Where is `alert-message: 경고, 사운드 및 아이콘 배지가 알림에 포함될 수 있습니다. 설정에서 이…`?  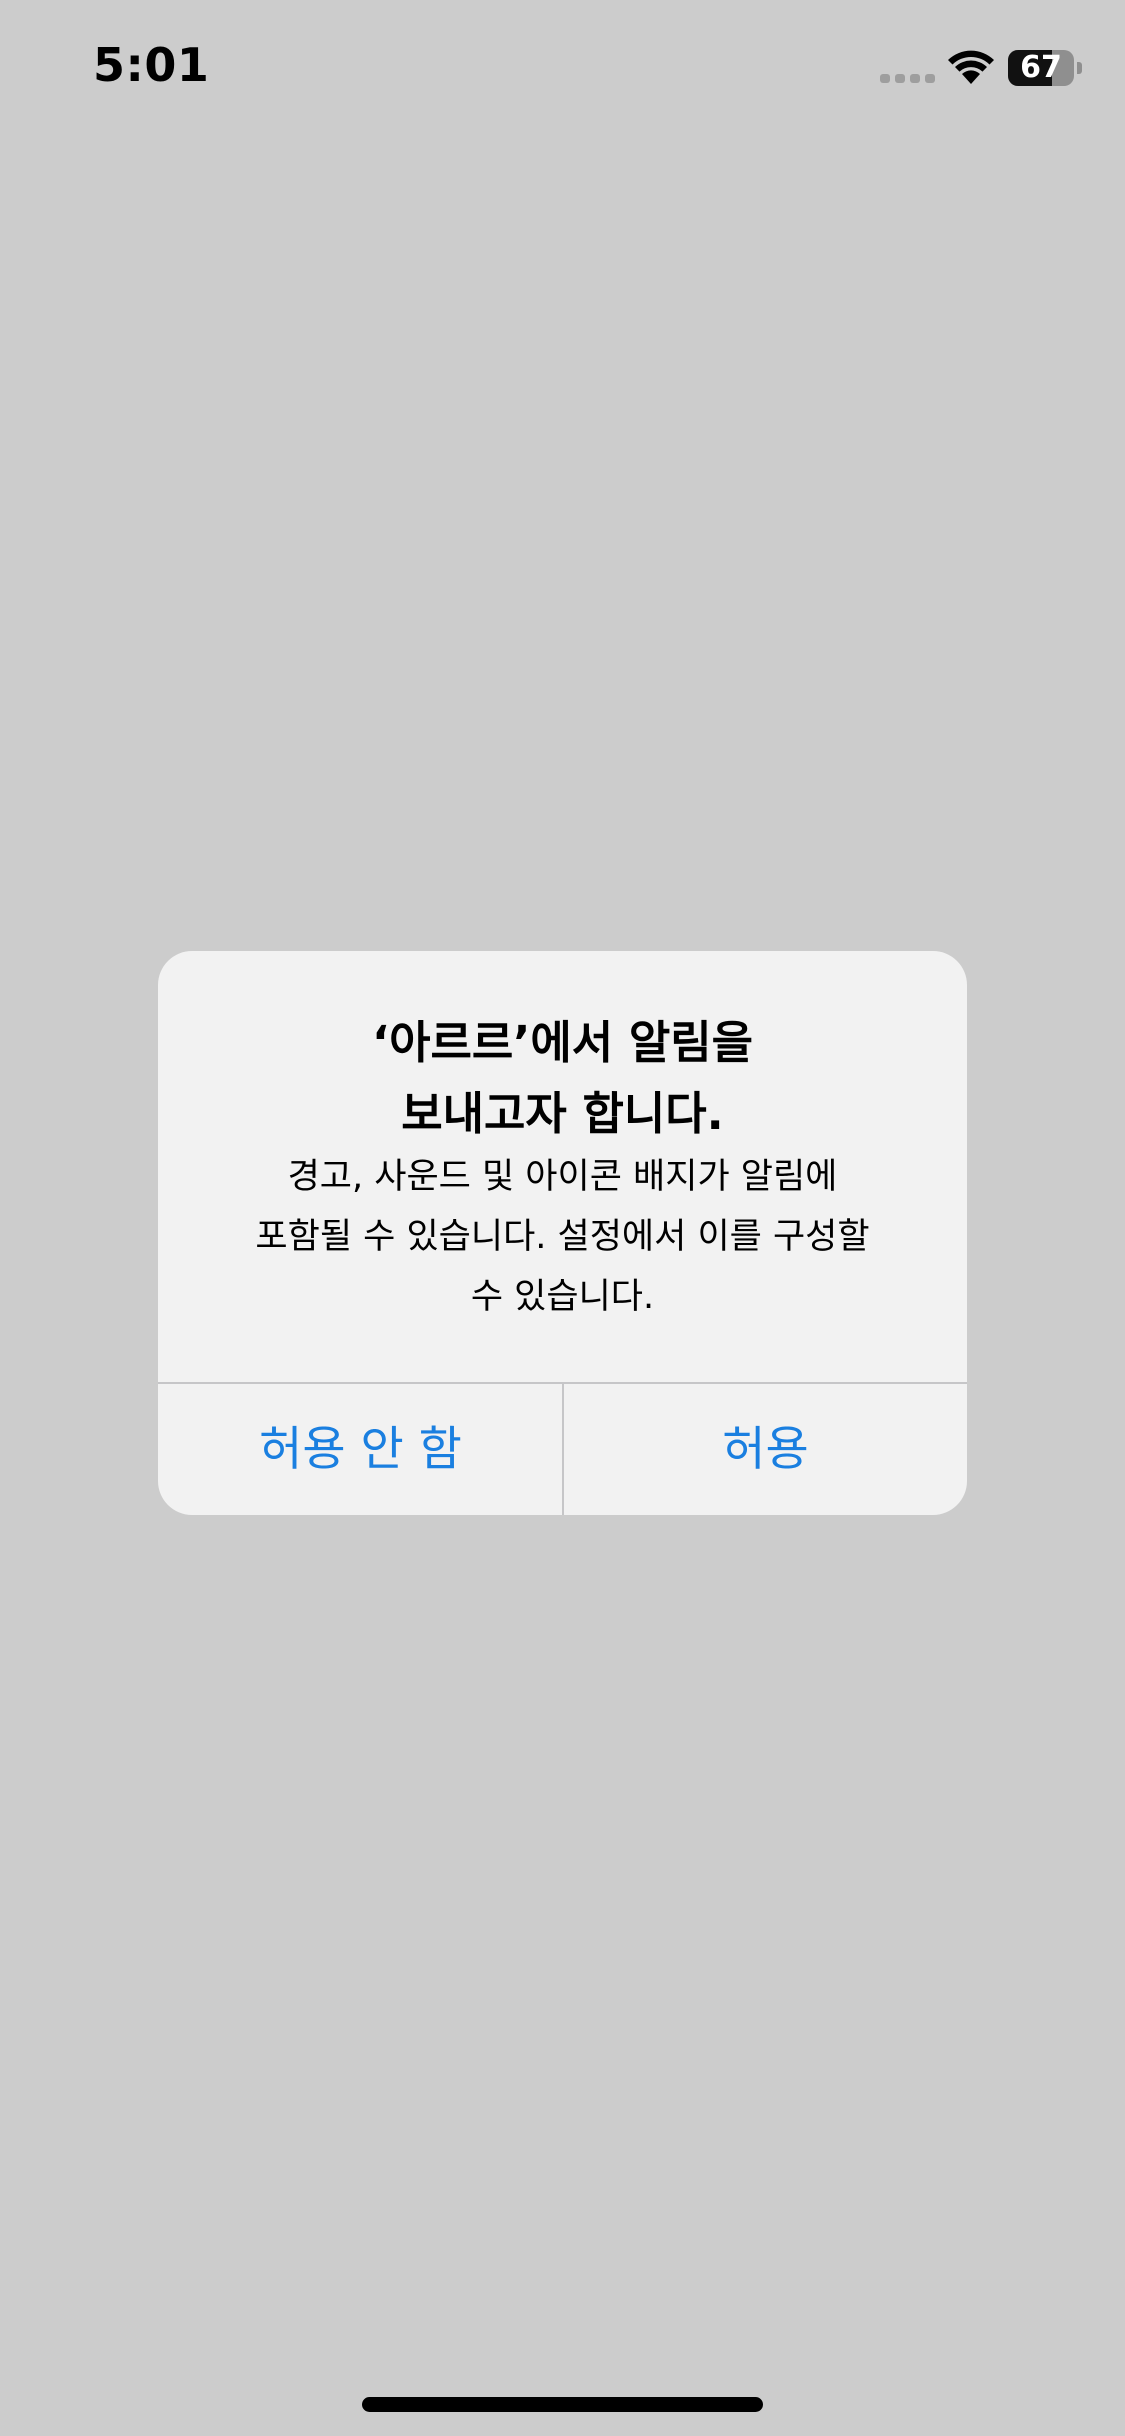
alert-message: 경고, 사운드 및 아이콘 배지가 알림에 포함될 수 있습니다. 설정에서 이… is located at coordinates (562, 1237).